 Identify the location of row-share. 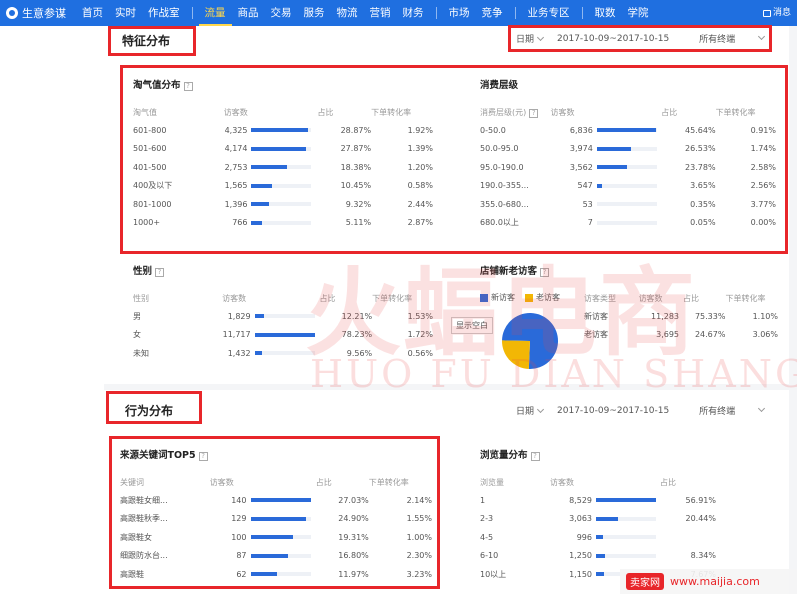
(688, 537).